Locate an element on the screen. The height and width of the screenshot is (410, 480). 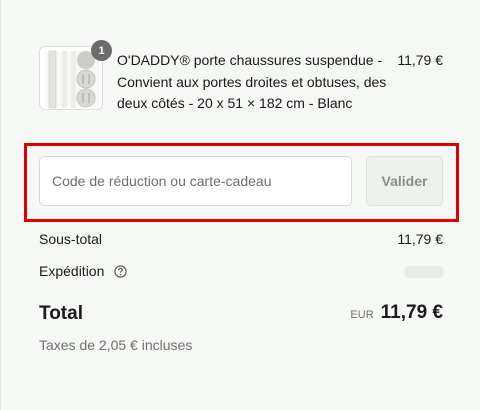
total-label: Total is located at coordinates (61, 313).